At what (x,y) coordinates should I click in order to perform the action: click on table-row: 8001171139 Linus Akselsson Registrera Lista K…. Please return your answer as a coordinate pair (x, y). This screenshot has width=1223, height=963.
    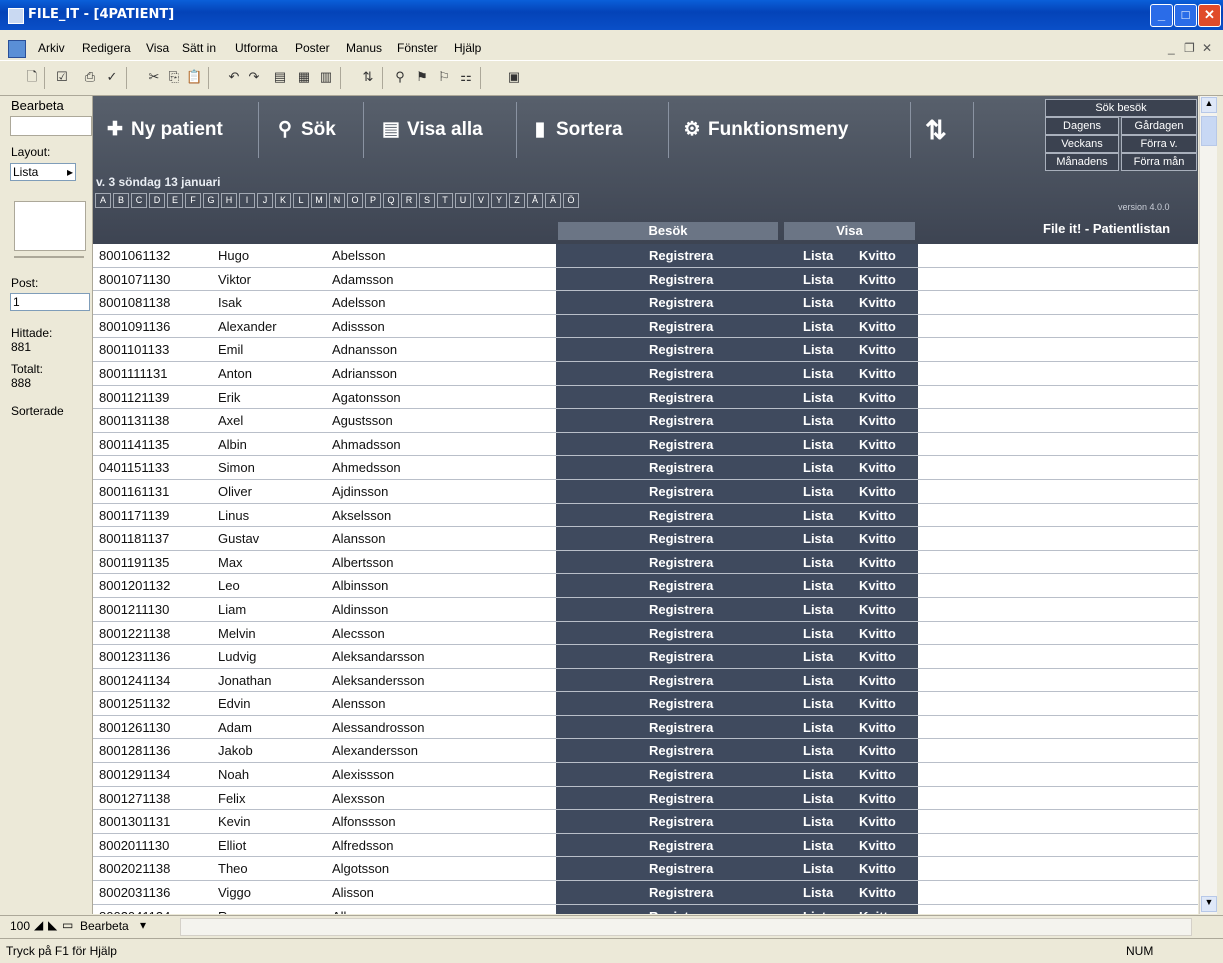
    Looking at the image, I should click on (645, 515).